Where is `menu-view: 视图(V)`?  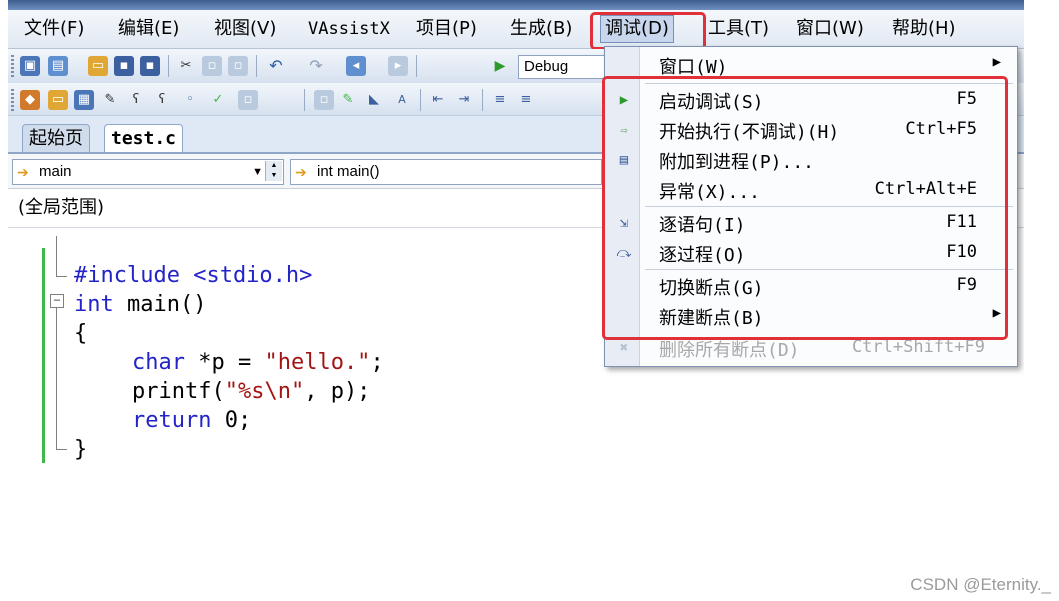 menu-view: 视图(V) is located at coordinates (245, 29).